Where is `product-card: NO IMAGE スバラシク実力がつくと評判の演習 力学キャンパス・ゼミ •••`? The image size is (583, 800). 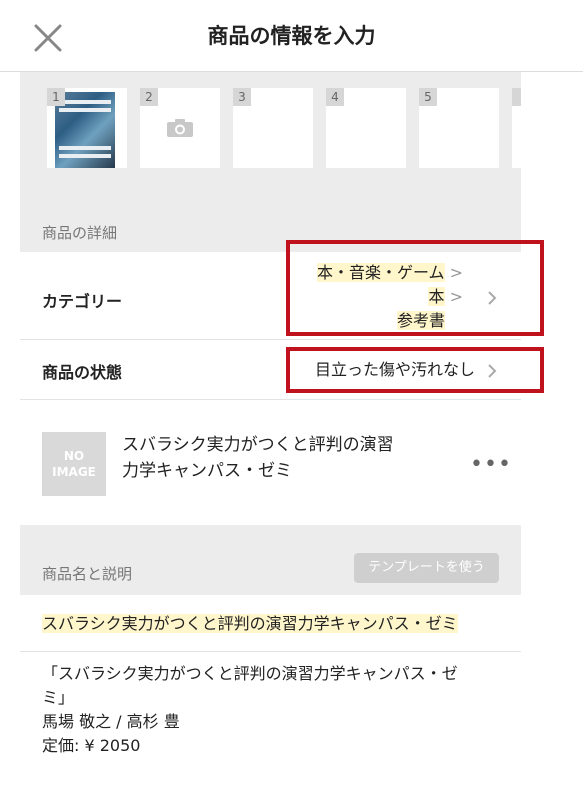 product-card: NO IMAGE スバラシク実力がつくと評判の演習 力学キャンパス・ゼミ ••• is located at coordinates (270, 462).